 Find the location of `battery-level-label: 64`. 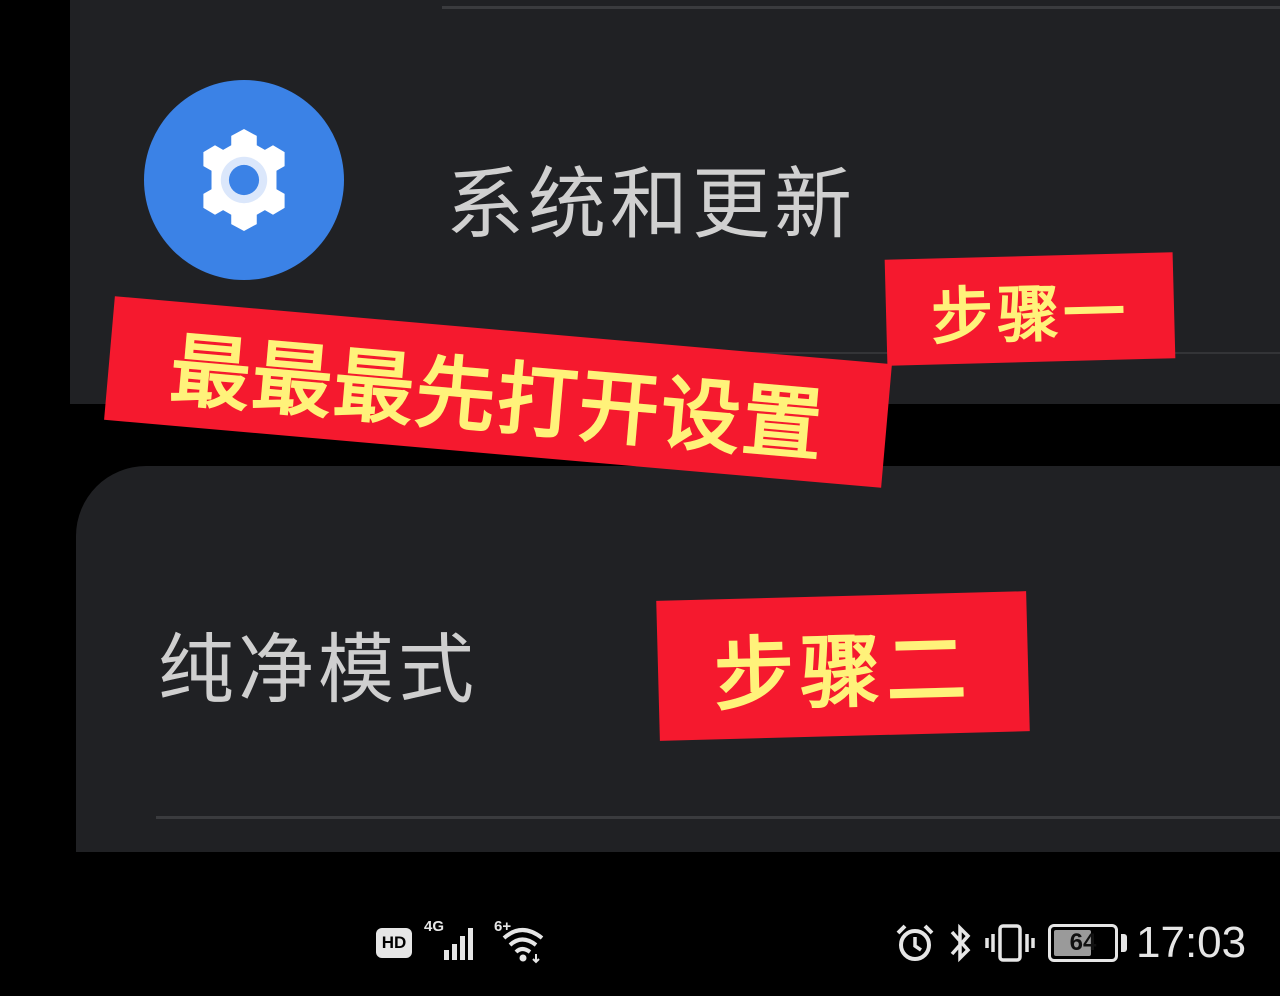

battery-level-label: 64 is located at coordinates (1083, 942).